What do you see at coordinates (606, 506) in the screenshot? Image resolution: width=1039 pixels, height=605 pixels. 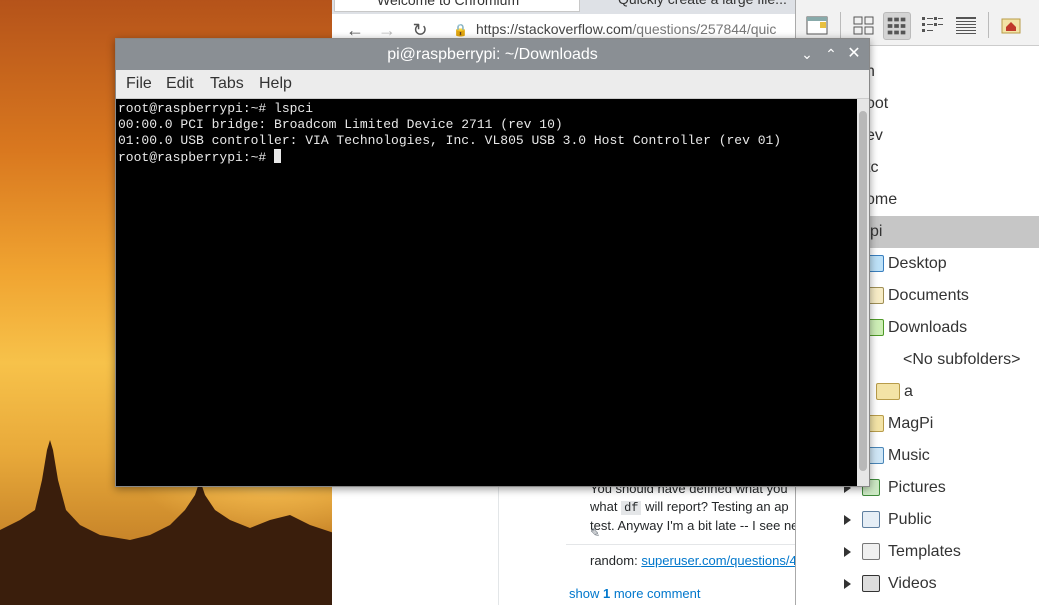 I see `comment-text: what` at bounding box center [606, 506].